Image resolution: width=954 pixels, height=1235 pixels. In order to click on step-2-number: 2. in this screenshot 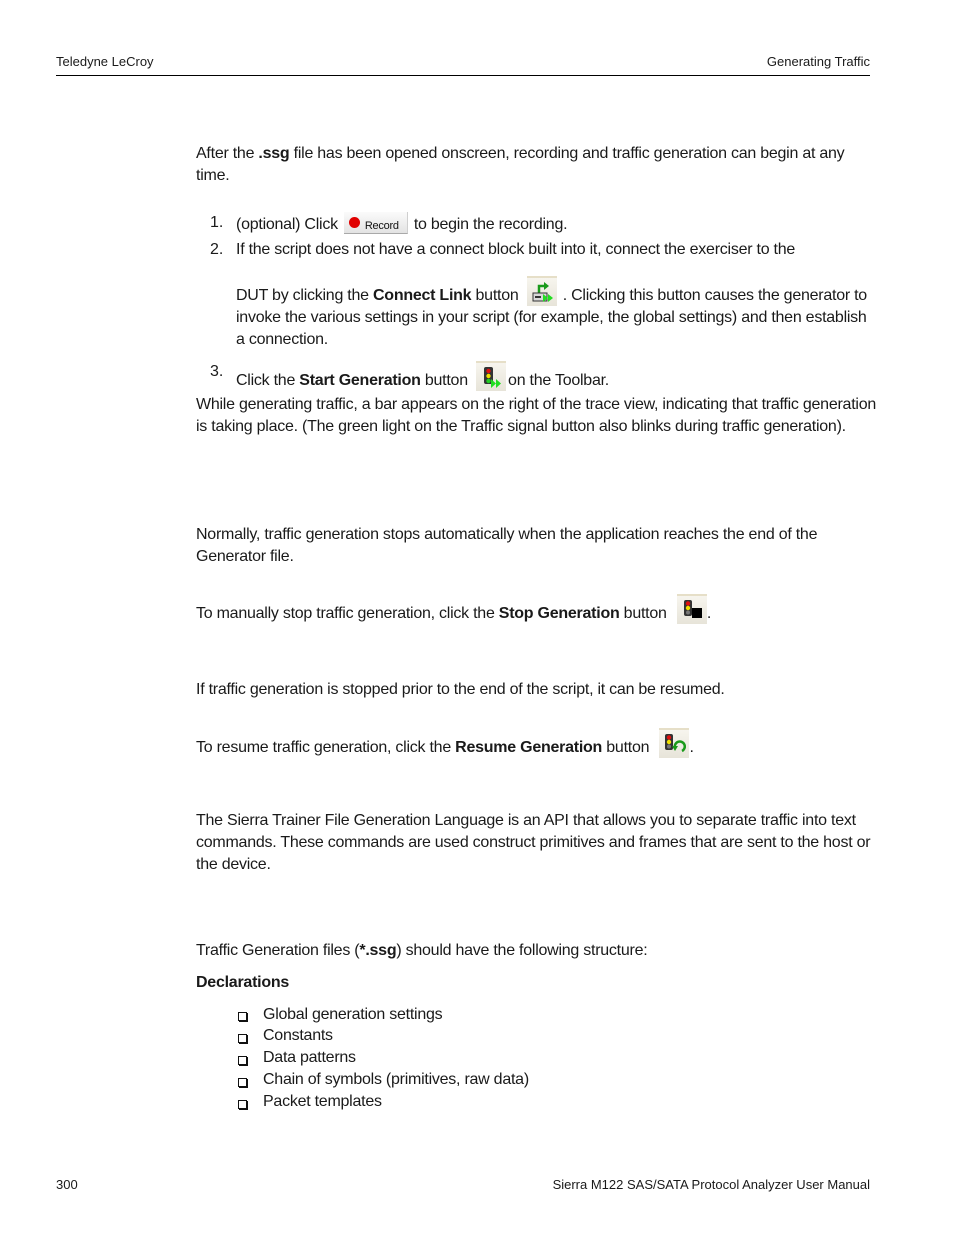, I will do `click(217, 249)`.